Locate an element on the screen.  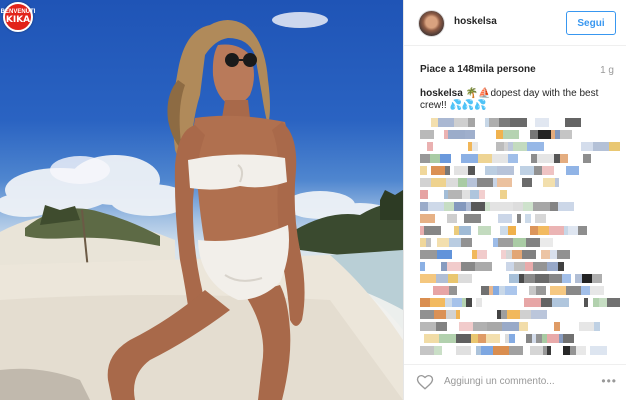
post-age: 1 g is located at coordinates (607, 70).